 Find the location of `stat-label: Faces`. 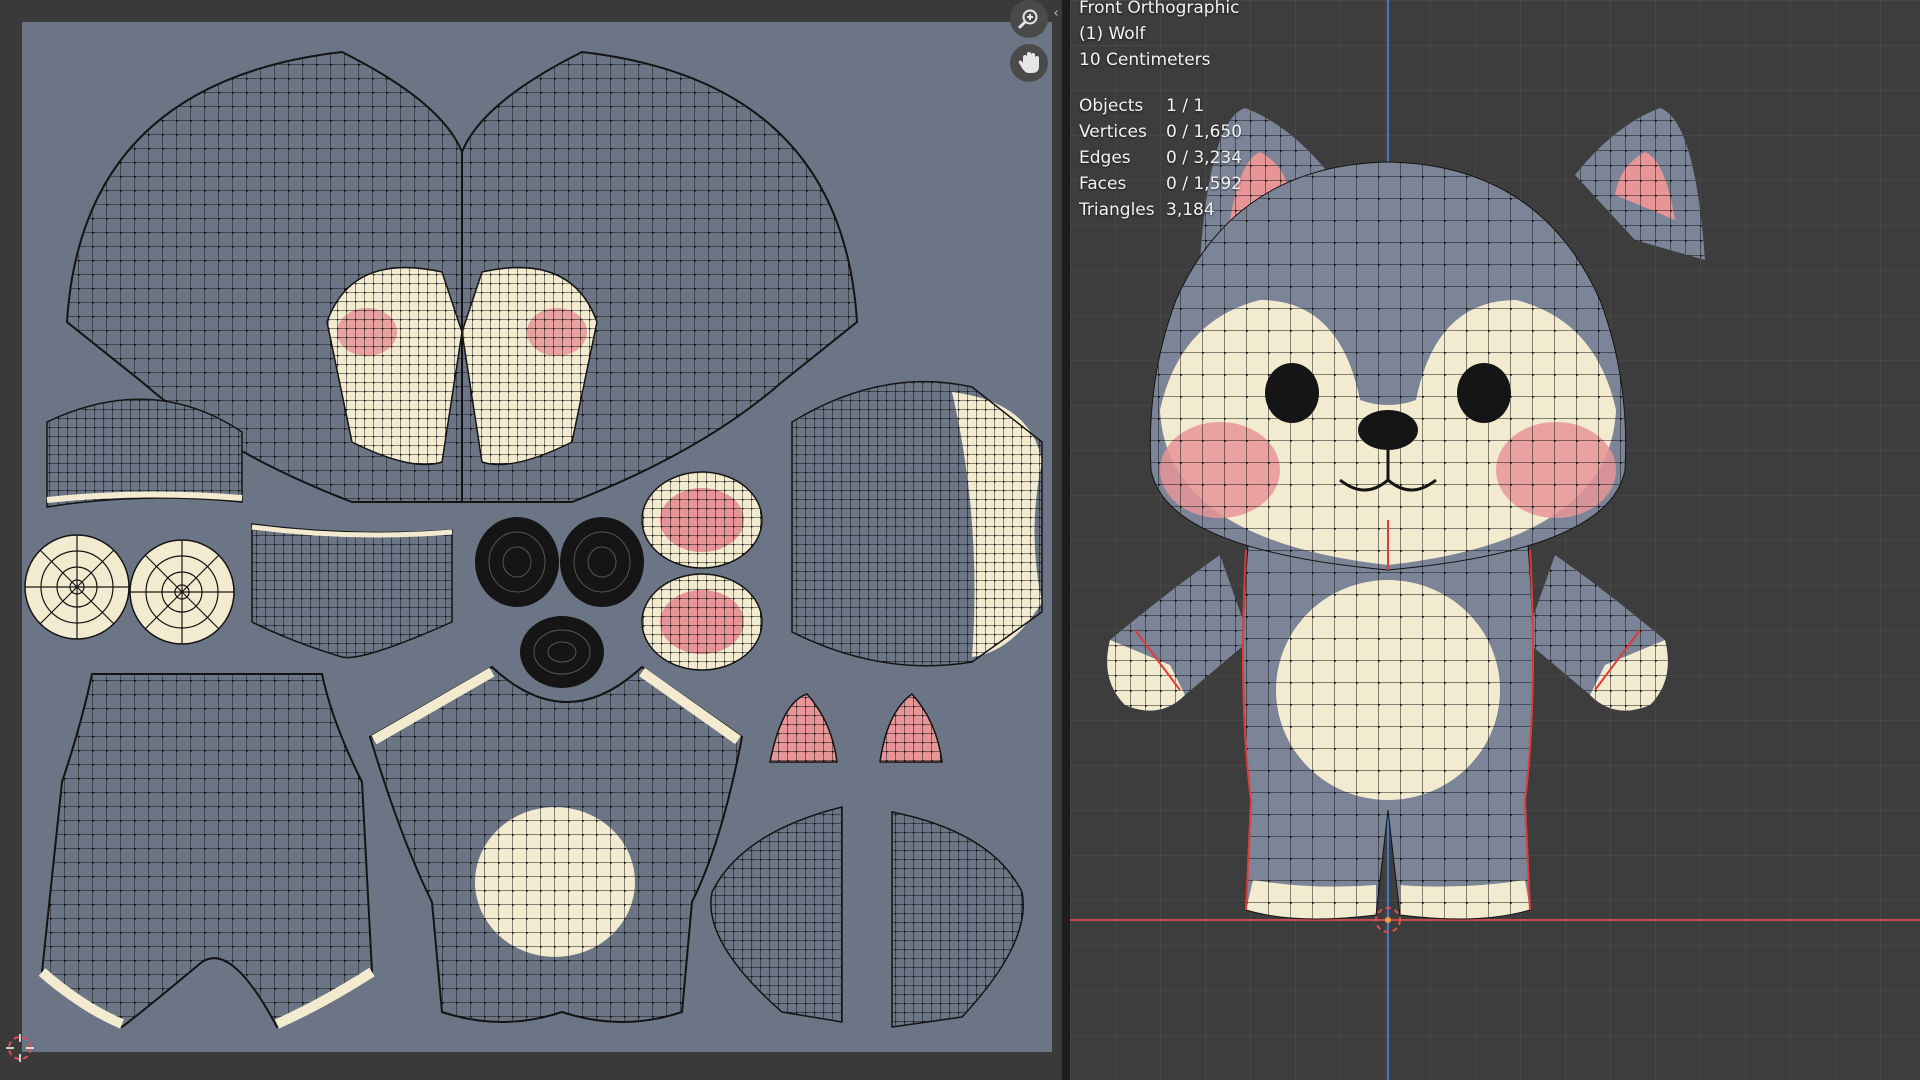

stat-label: Faces is located at coordinates (1103, 184).